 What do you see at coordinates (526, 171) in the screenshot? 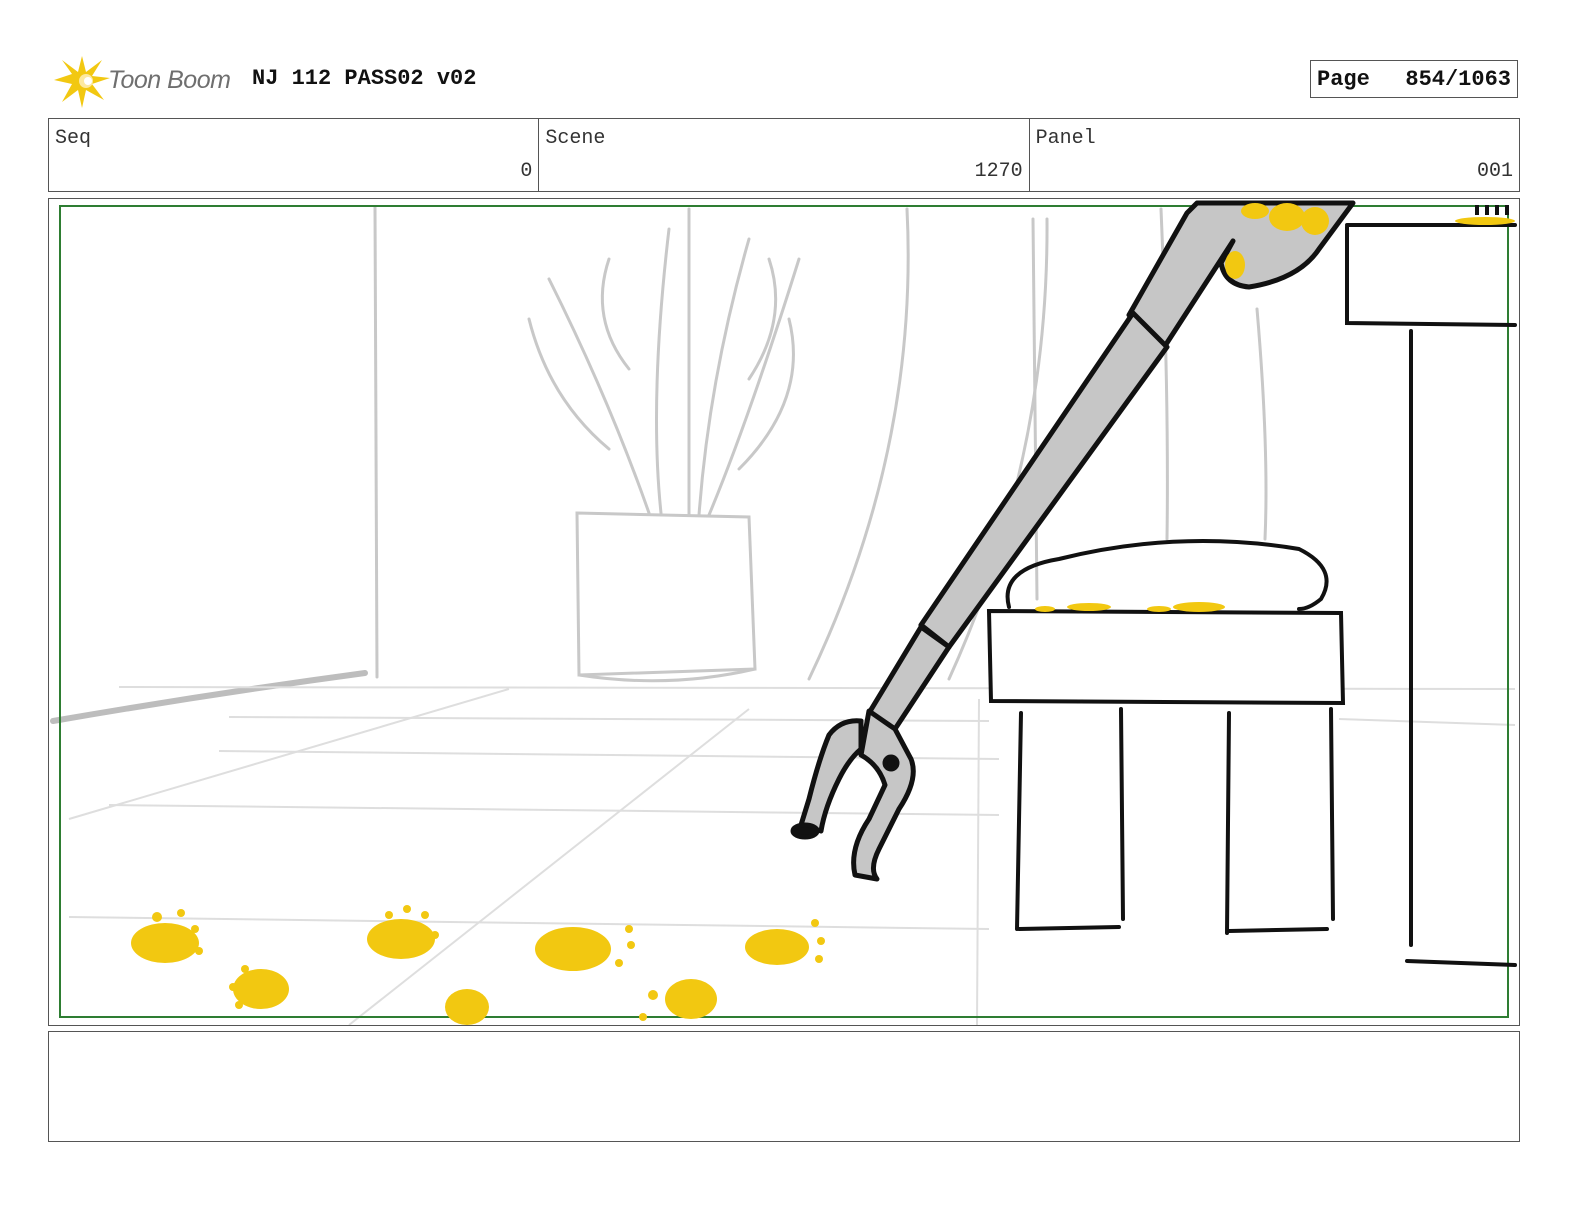
I see `seq-value: 0` at bounding box center [526, 171].